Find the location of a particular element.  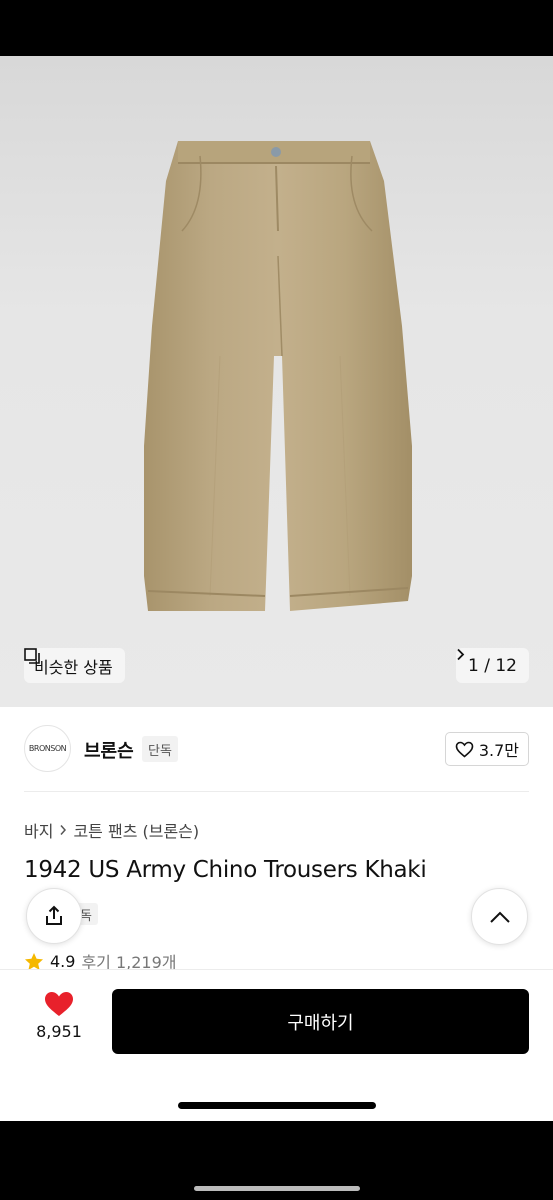

scroll-top-button is located at coordinates (499, 916).